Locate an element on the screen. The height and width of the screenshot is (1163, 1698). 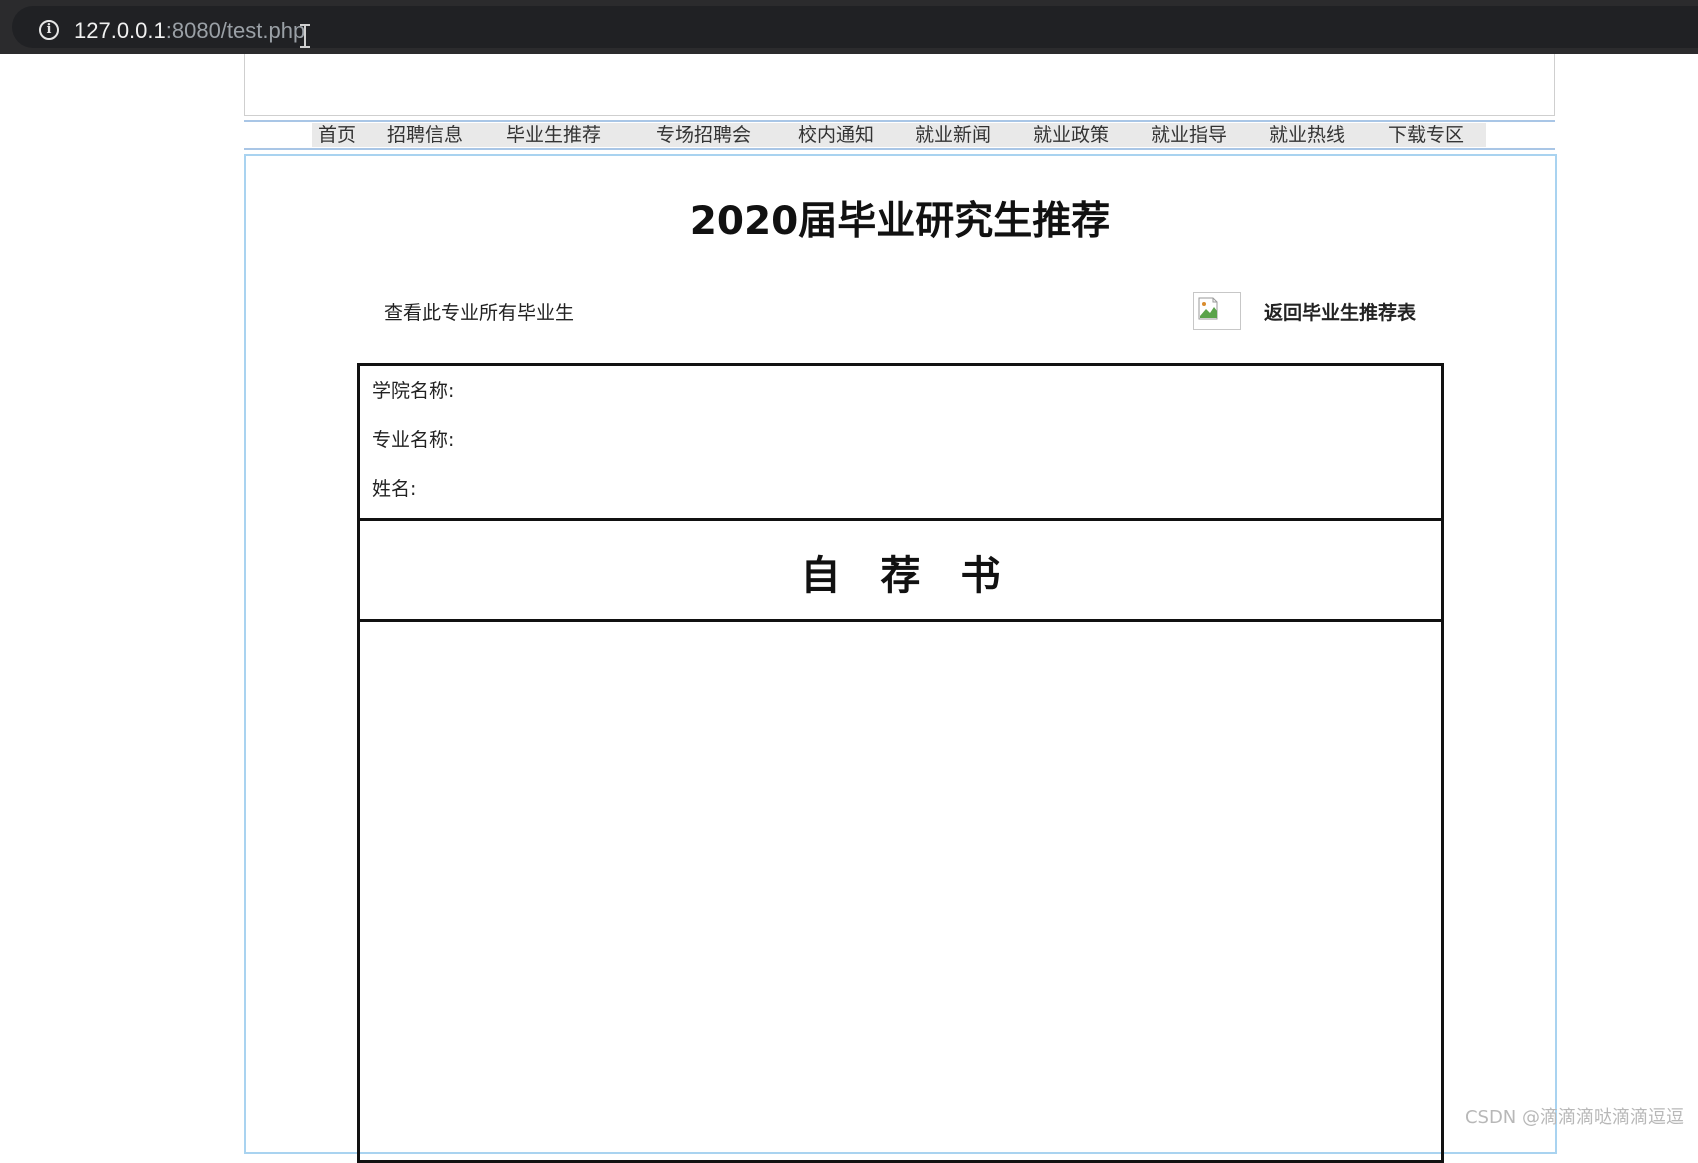
url-field: i 127.0.0.1:8080/test.php is located at coordinates (855, 27).